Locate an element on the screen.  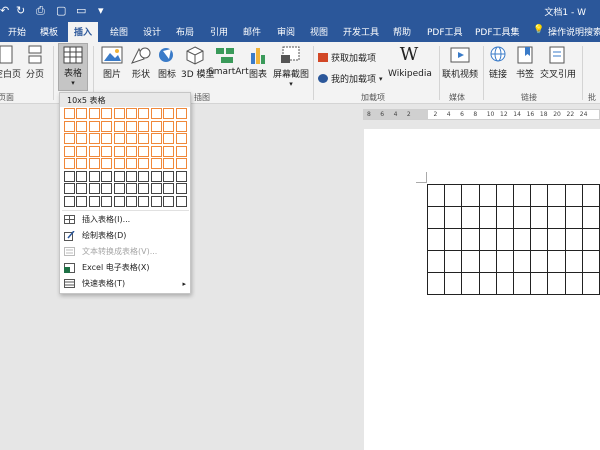
screenshot-button: 屏幕截图 ▾ is located at coordinates (291, 66).